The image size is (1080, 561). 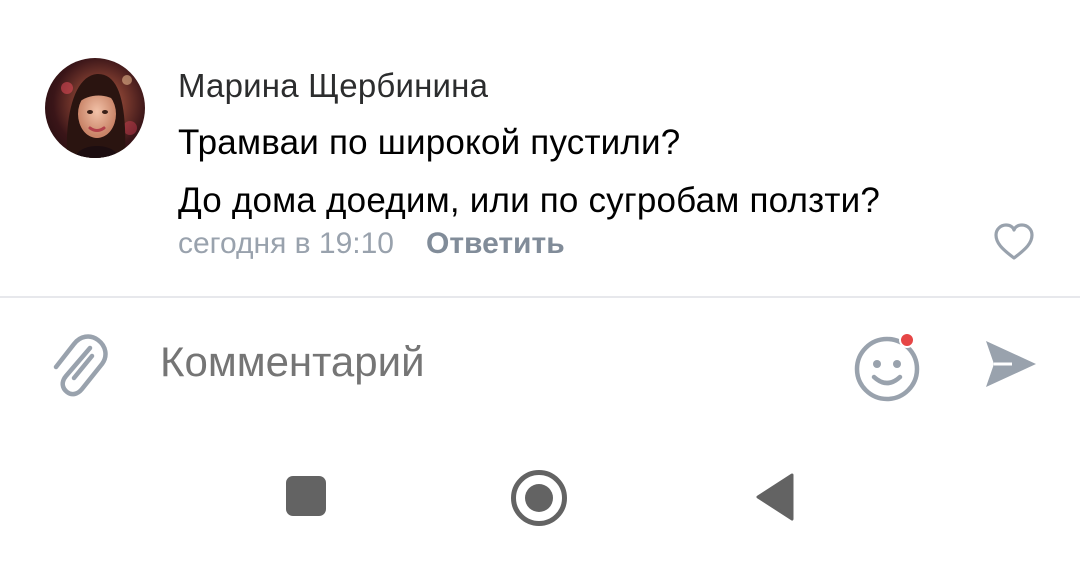 What do you see at coordinates (539, 498) in the screenshot?
I see `circle-home-icon` at bounding box center [539, 498].